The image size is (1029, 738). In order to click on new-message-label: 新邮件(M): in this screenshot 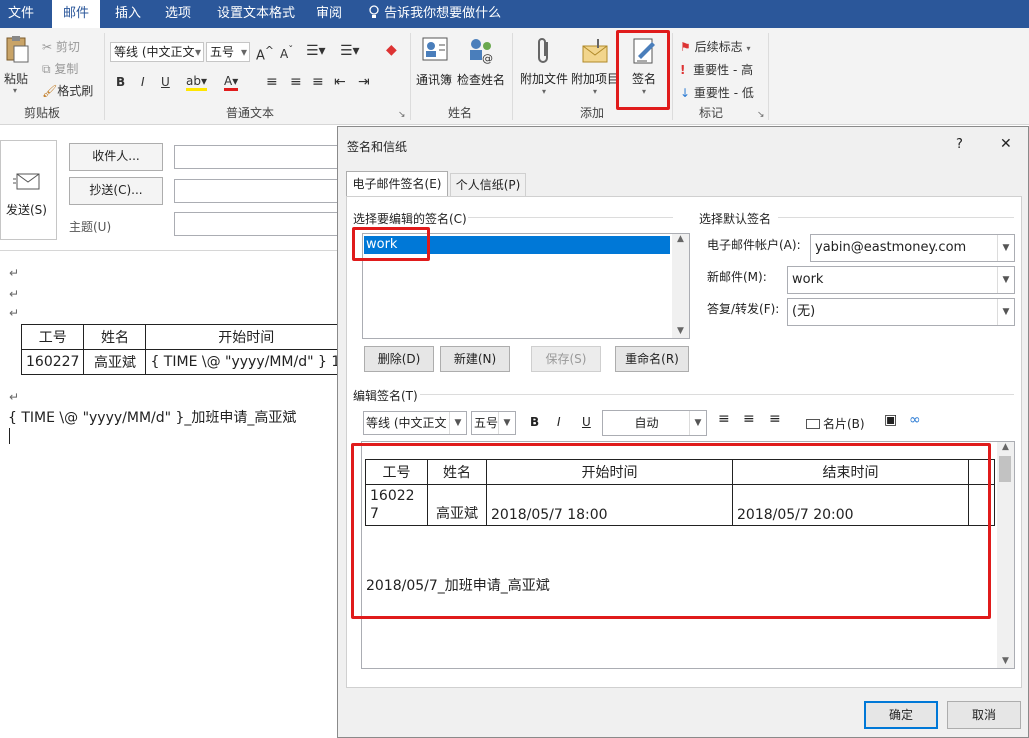, I will do `click(737, 277)`.